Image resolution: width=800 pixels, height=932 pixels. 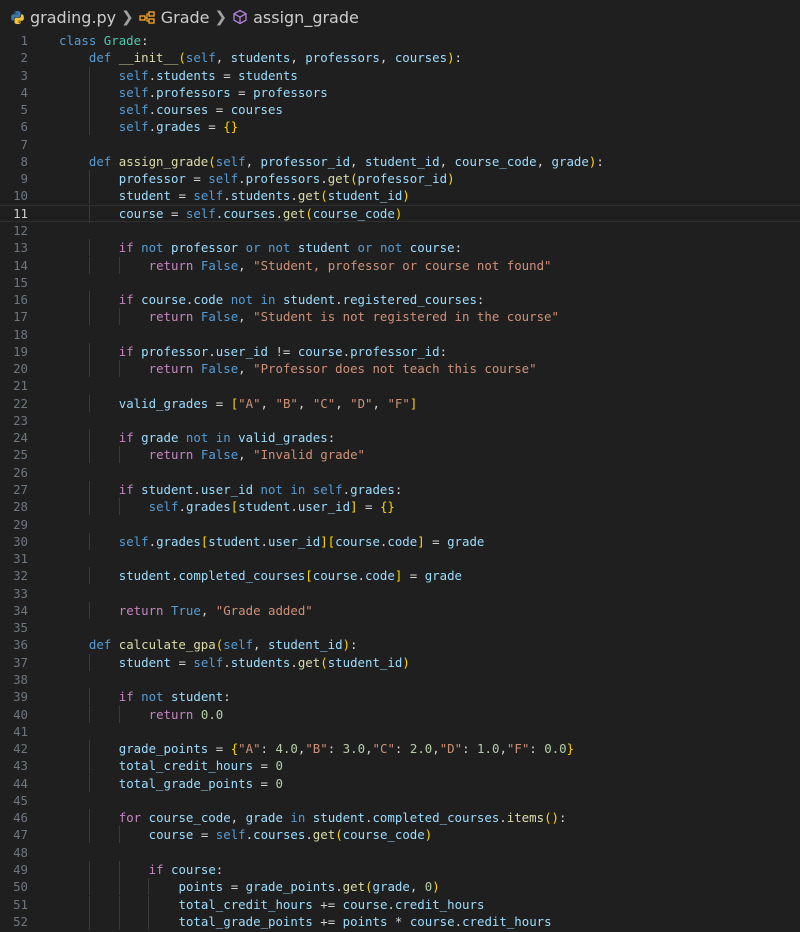 I want to click on code-line: 35, so click(x=400, y=627).